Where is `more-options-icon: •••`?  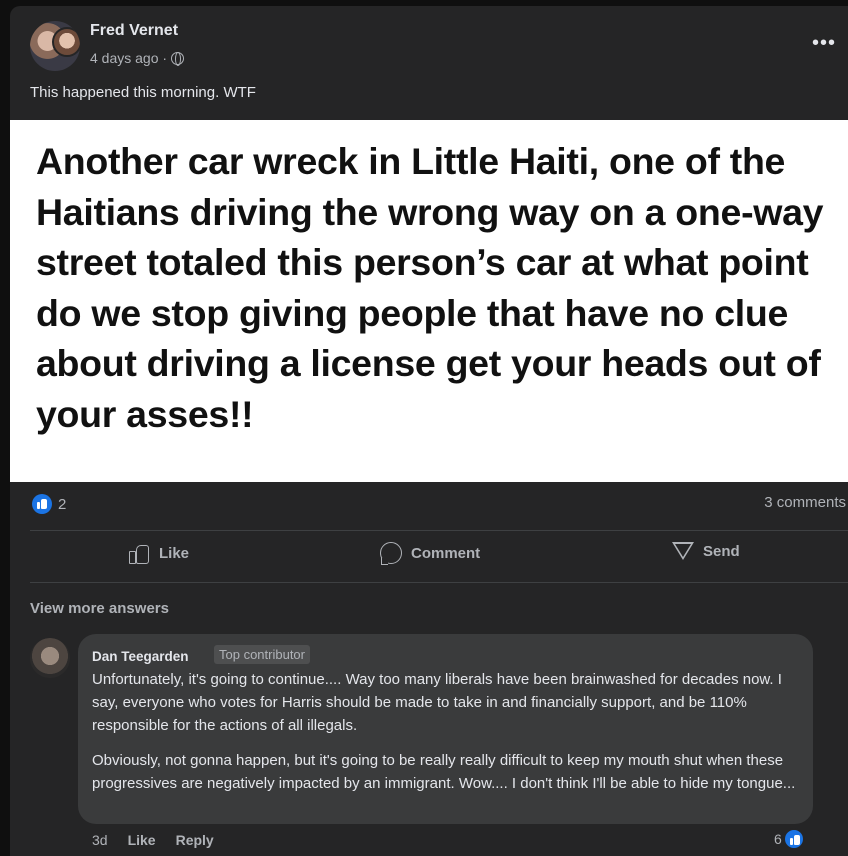
more-options-icon: ••• is located at coordinates (824, 43).